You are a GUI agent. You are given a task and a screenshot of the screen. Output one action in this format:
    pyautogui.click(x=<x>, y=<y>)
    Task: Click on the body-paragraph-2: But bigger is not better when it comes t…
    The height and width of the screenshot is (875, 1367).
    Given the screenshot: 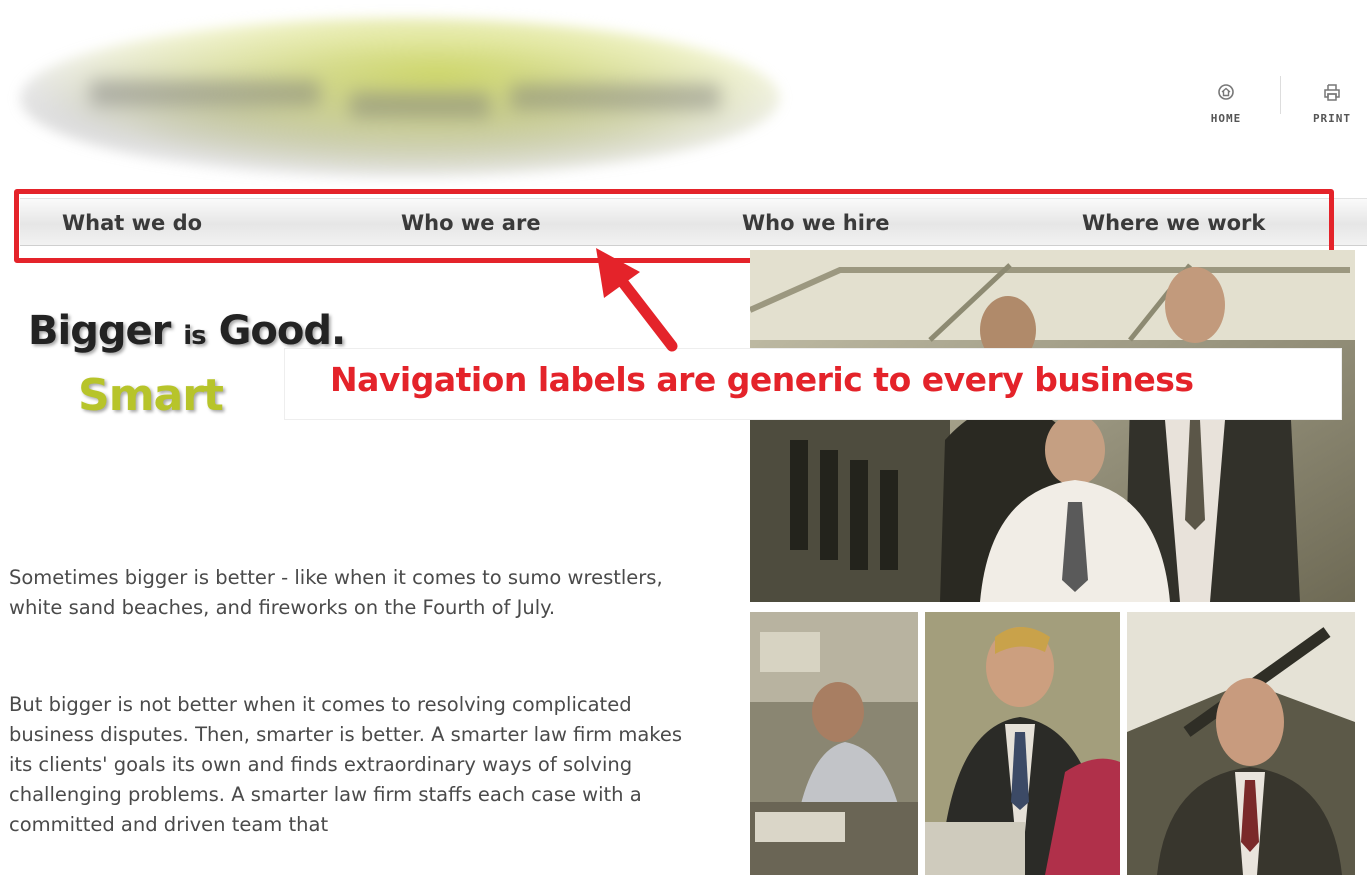 What is the action you would take?
    pyautogui.click(x=346, y=764)
    